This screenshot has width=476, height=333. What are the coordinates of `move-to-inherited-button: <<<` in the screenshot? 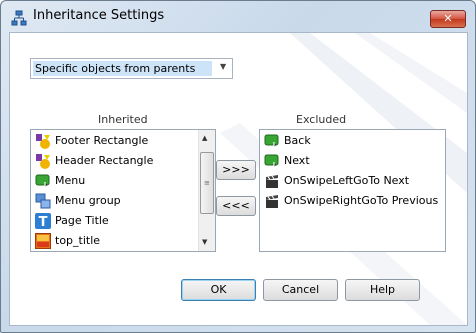 It's located at (236, 206).